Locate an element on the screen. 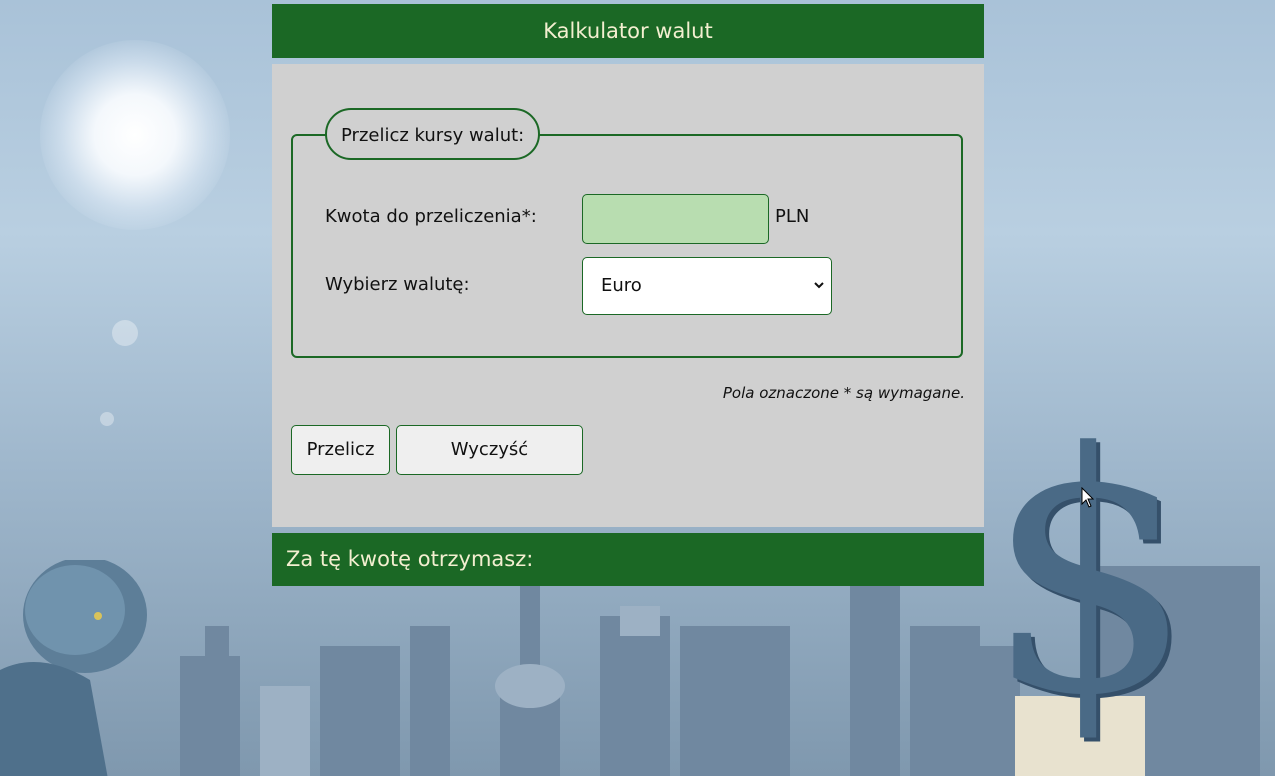 This screenshot has width=1275, height=776. page-title: Kalkulator walut is located at coordinates (628, 31).